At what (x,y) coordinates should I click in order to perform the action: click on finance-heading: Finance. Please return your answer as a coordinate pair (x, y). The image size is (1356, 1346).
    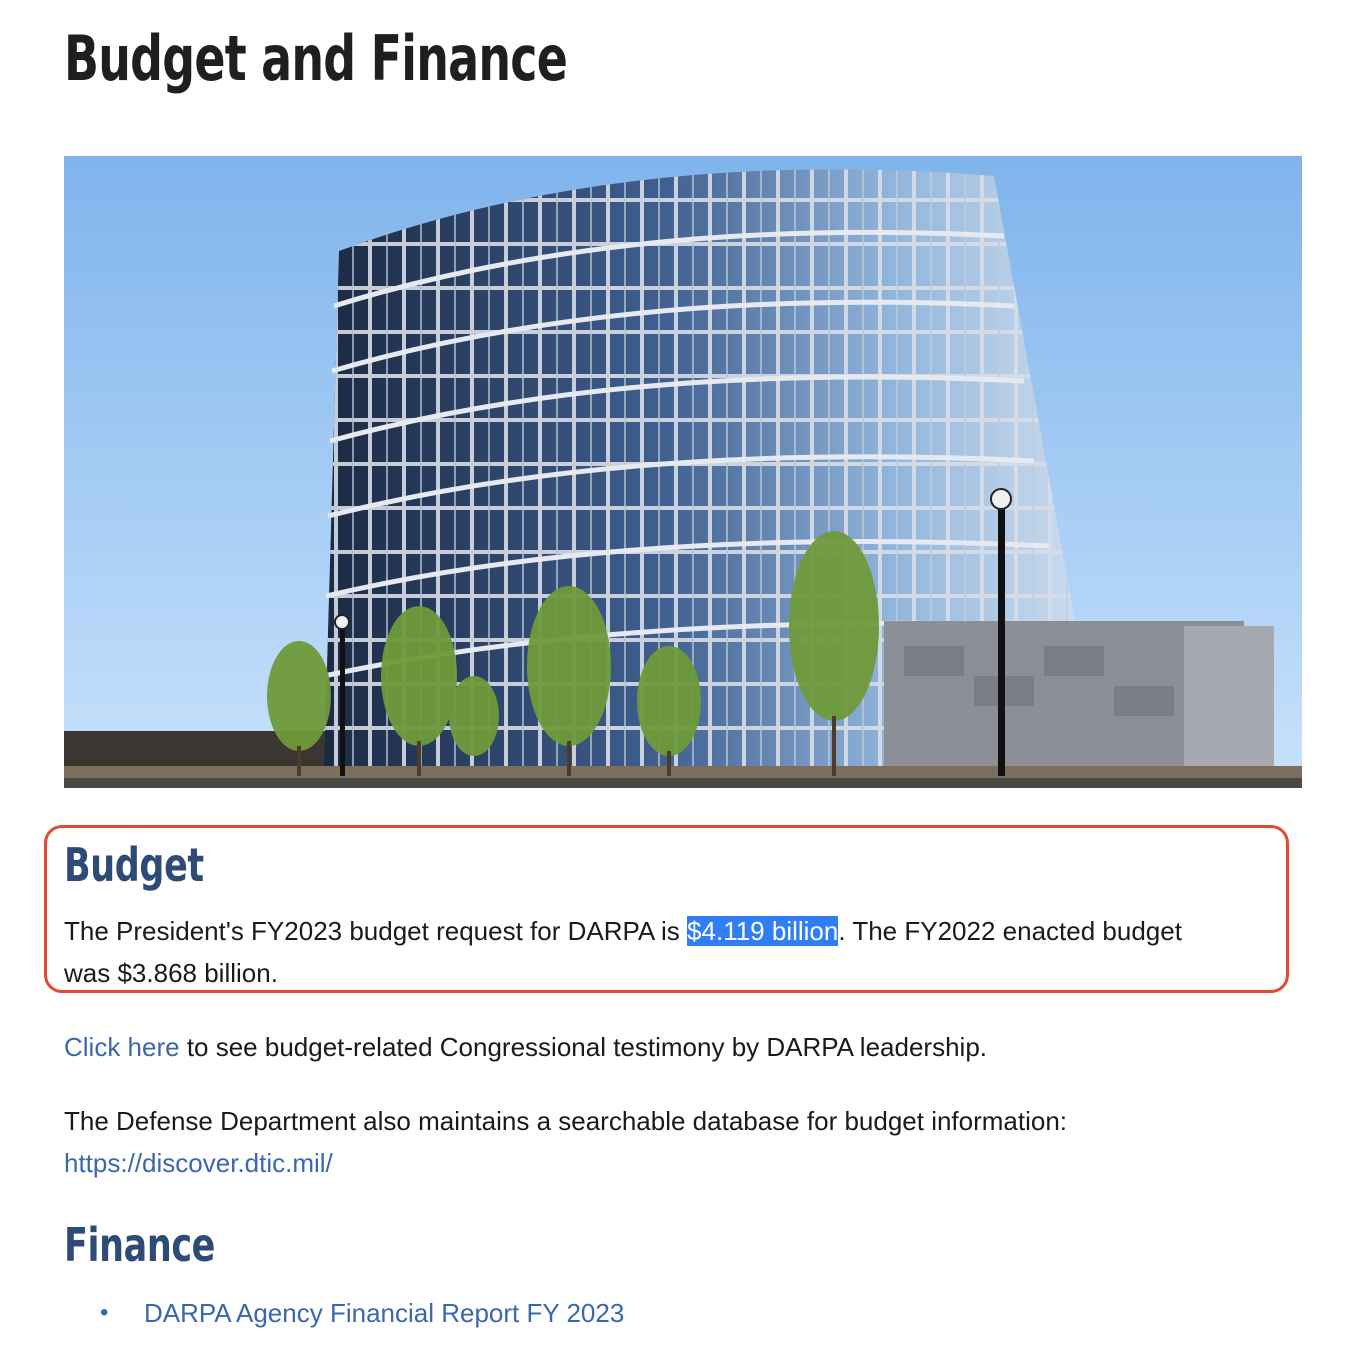
    Looking at the image, I should click on (140, 1245).